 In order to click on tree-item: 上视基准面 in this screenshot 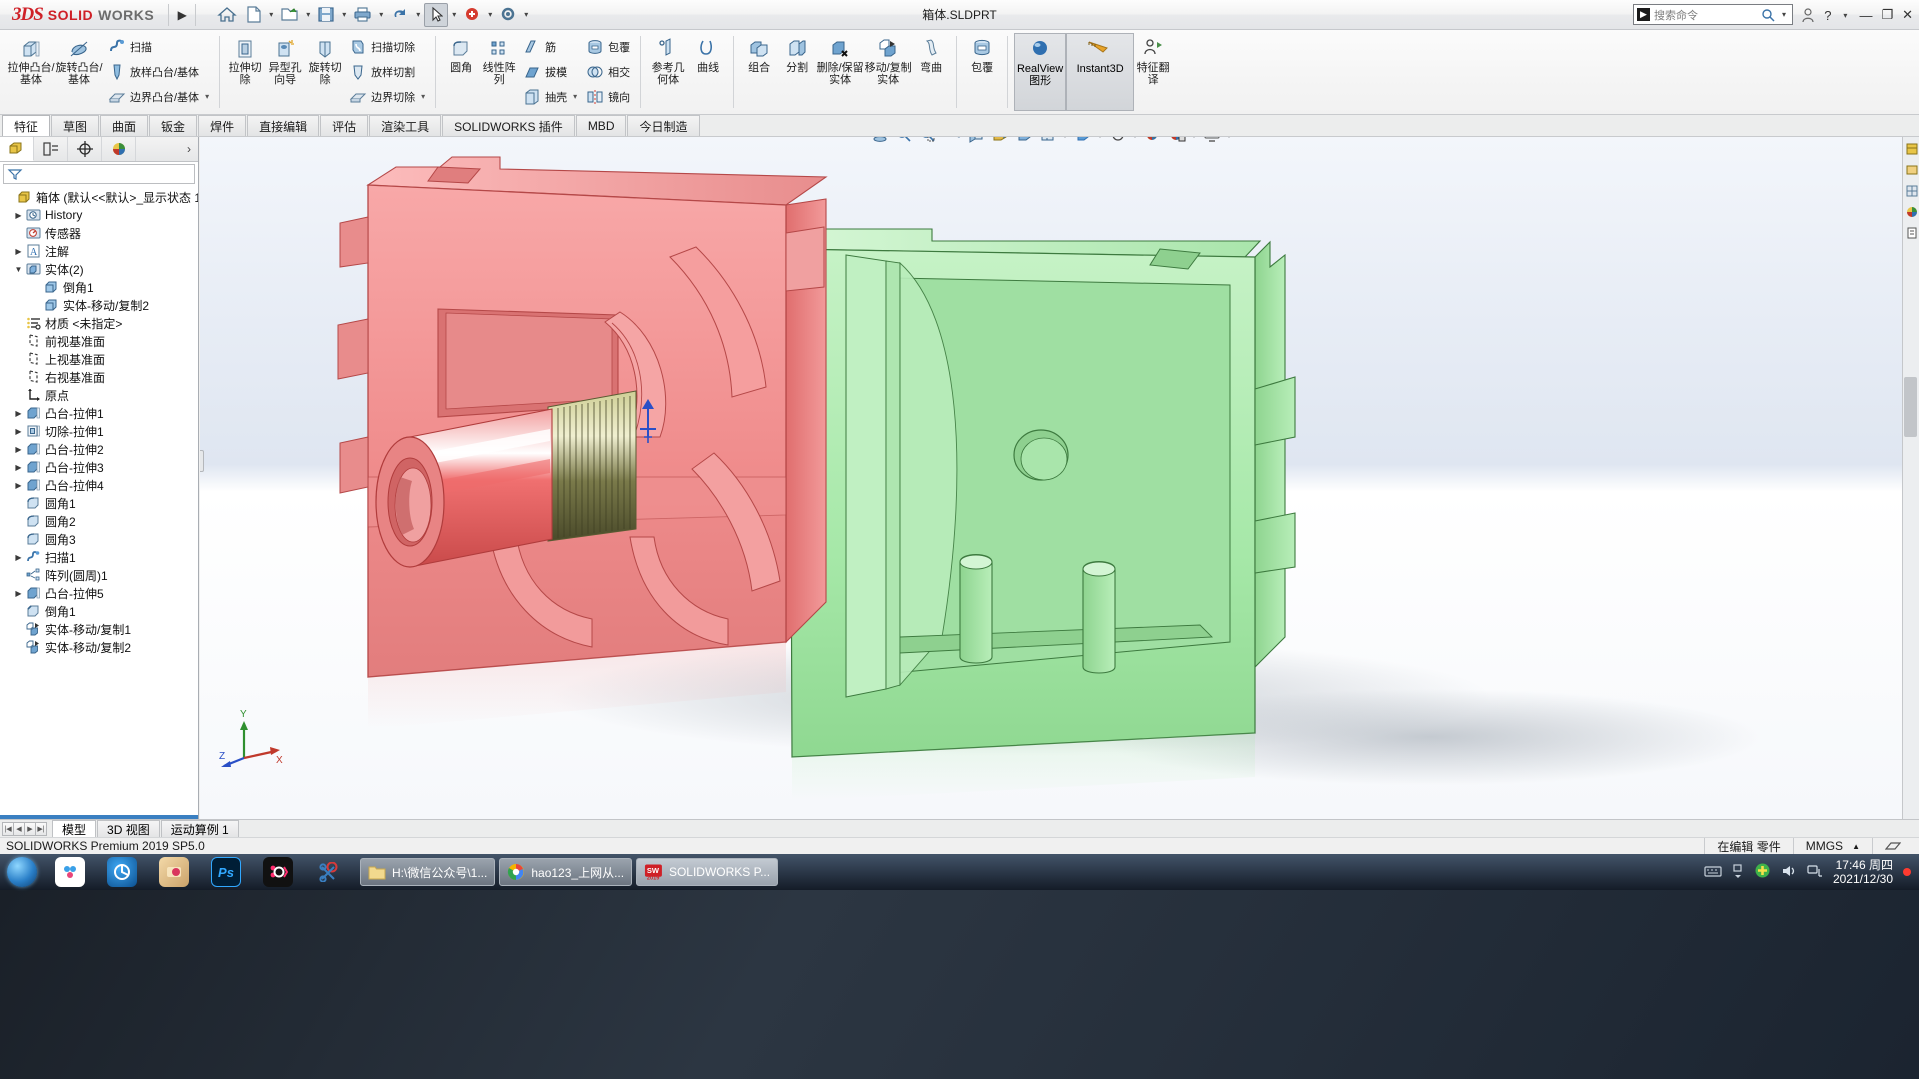, I will do `click(99, 359)`.